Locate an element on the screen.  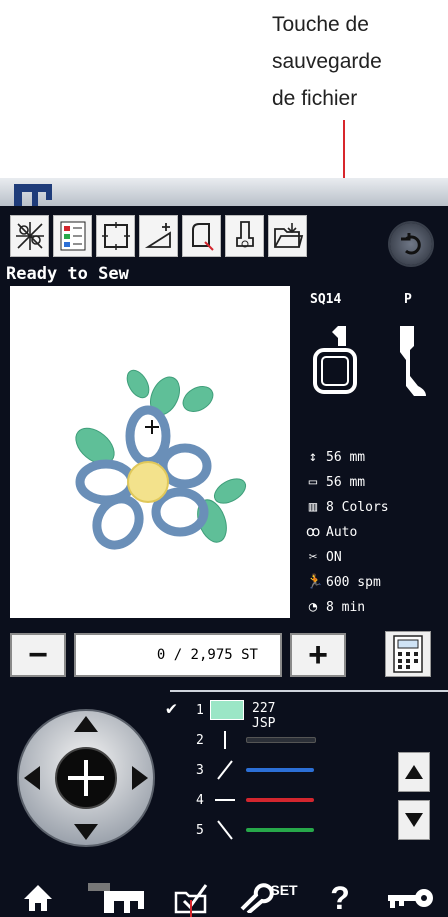
machine-mode-button is located at coordinates (117, 898).